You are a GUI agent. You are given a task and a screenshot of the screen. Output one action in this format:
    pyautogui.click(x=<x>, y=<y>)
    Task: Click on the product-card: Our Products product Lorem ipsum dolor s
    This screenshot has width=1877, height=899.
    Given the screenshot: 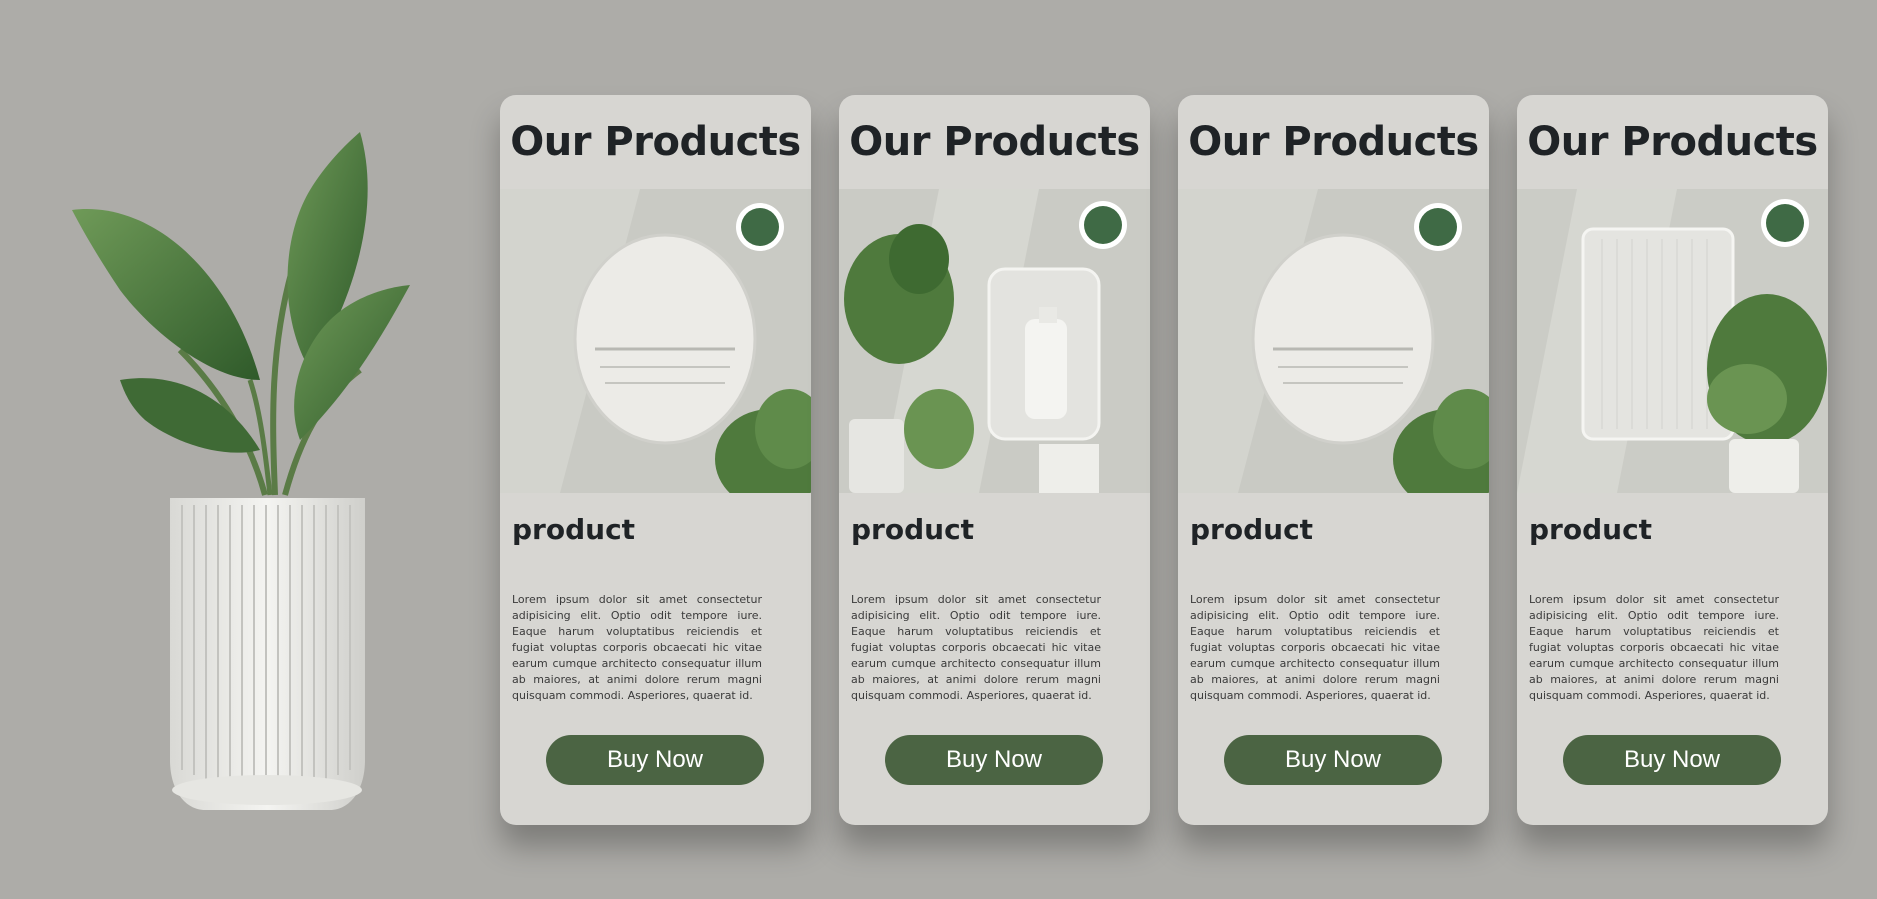 What is the action you would take?
    pyautogui.click(x=1672, y=460)
    